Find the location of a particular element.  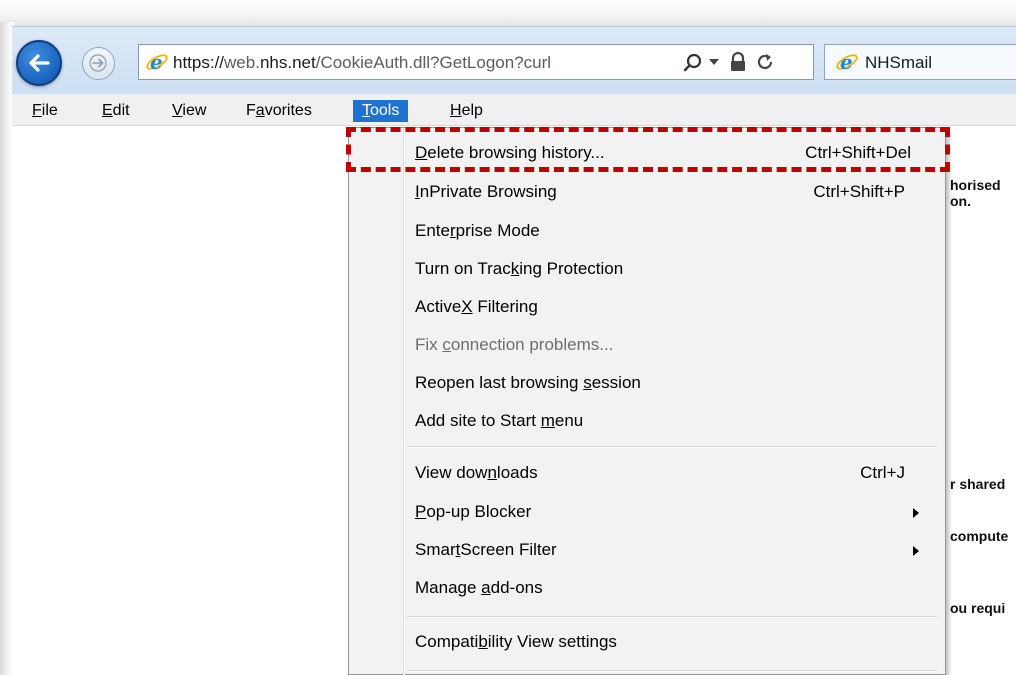

browser-tab: e NHSmail is located at coordinates (920, 62).